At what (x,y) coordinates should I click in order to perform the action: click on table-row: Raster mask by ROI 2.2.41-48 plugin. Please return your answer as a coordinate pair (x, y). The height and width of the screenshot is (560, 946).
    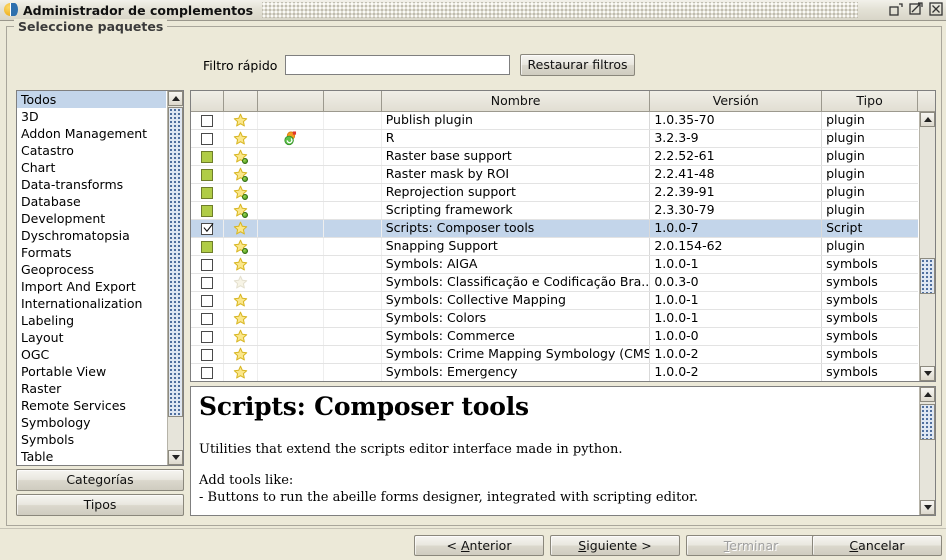
    Looking at the image, I should click on (554, 175).